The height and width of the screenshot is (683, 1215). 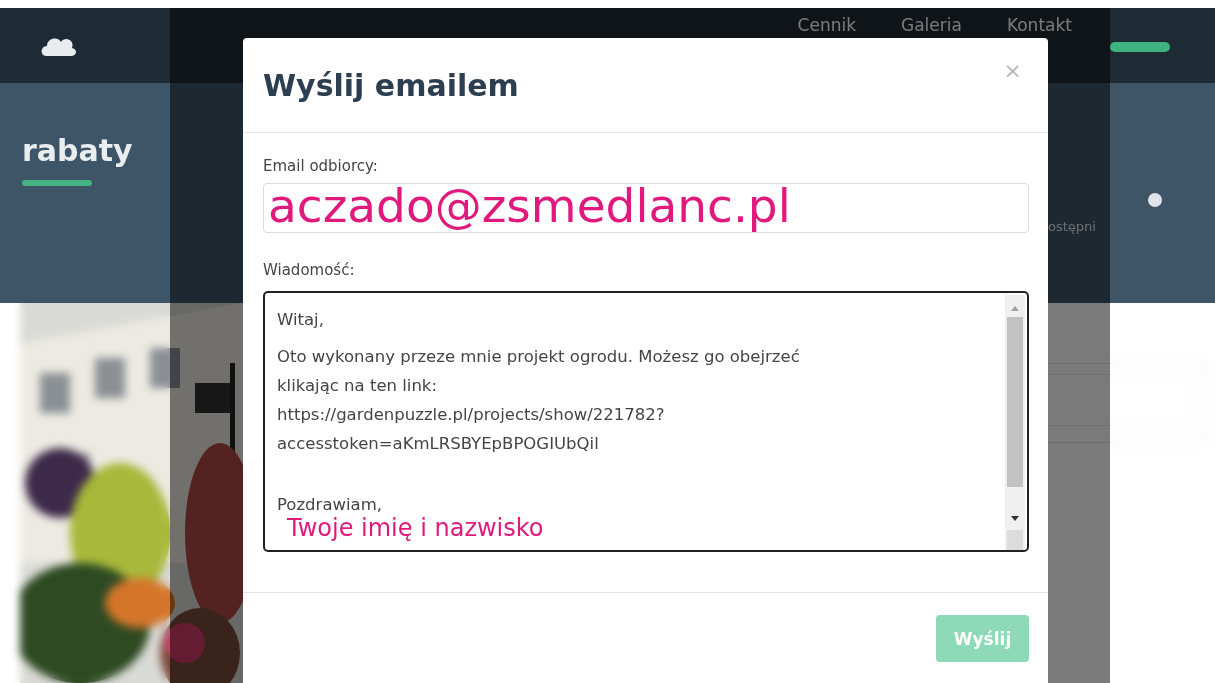 What do you see at coordinates (309, 270) in the screenshot?
I see `field-label: Wiadomość:` at bounding box center [309, 270].